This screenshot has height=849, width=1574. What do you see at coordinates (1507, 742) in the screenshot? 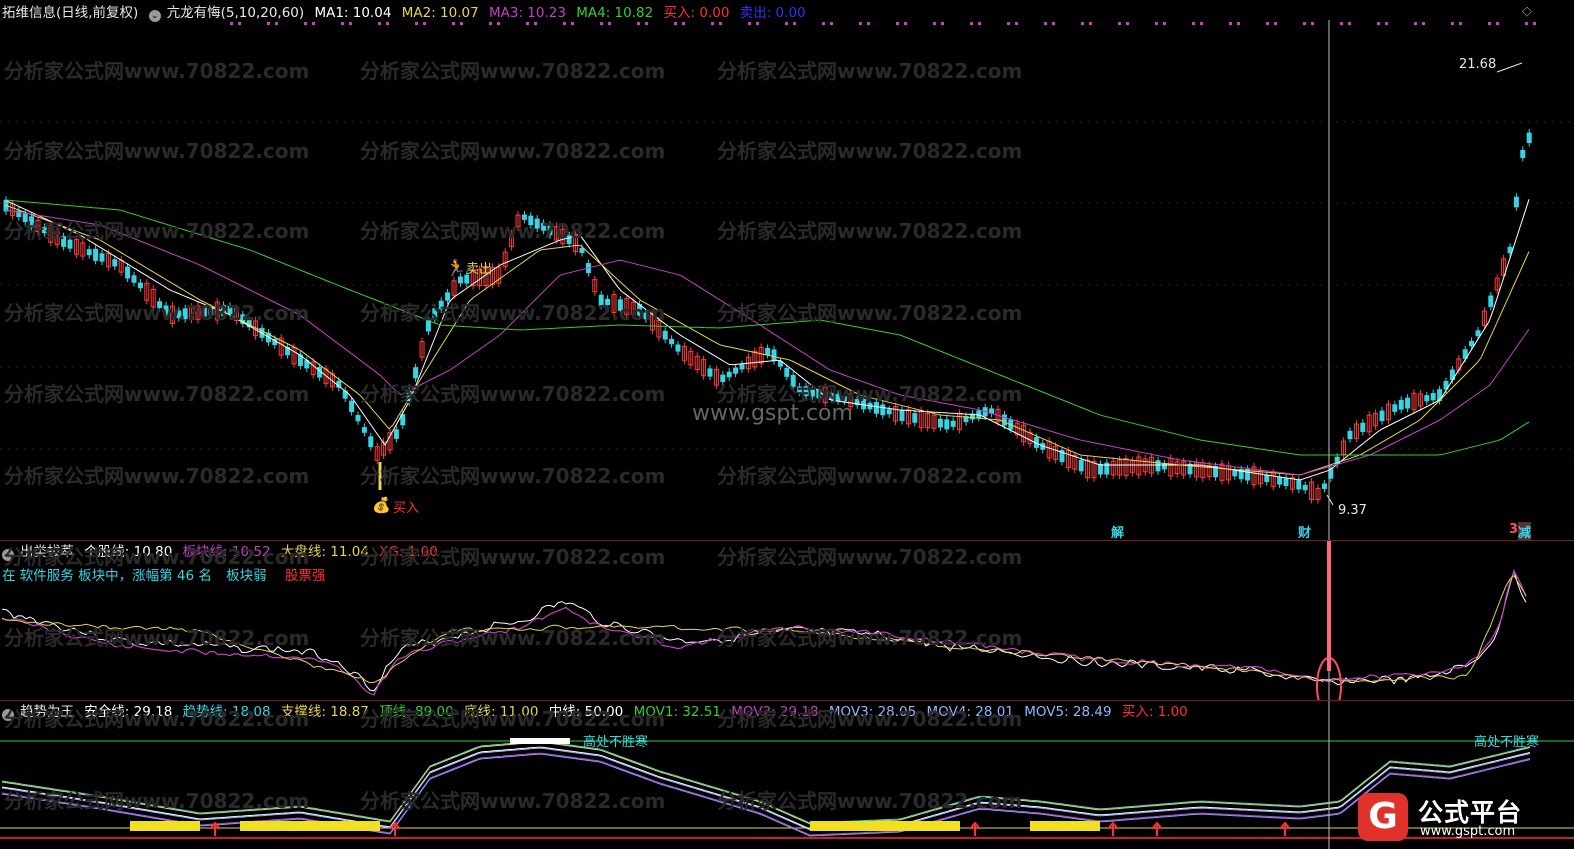
I see `gaochu-label-2: 高处不胜寒` at bounding box center [1507, 742].